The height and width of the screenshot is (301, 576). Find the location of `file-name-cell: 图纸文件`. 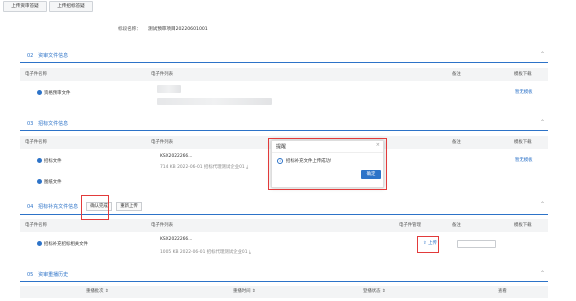

file-name-cell: 图纸文件 is located at coordinates (49, 182).